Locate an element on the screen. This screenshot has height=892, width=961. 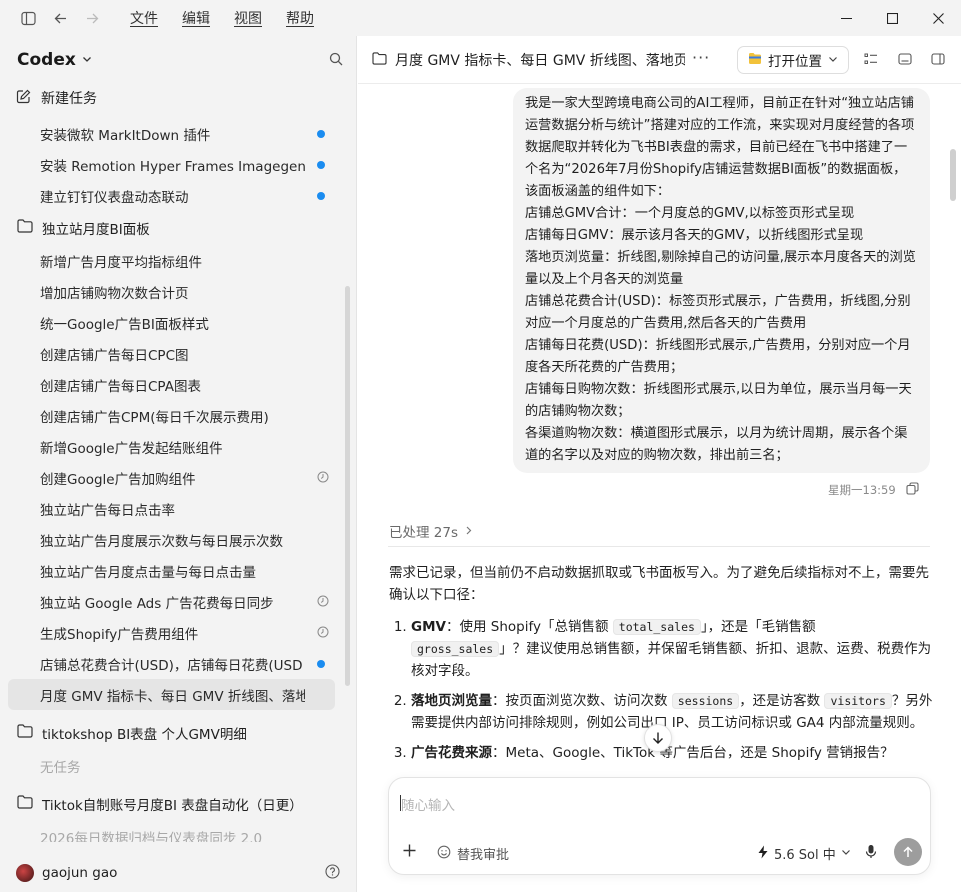
arrow-up-icon is located at coordinates (908, 851).